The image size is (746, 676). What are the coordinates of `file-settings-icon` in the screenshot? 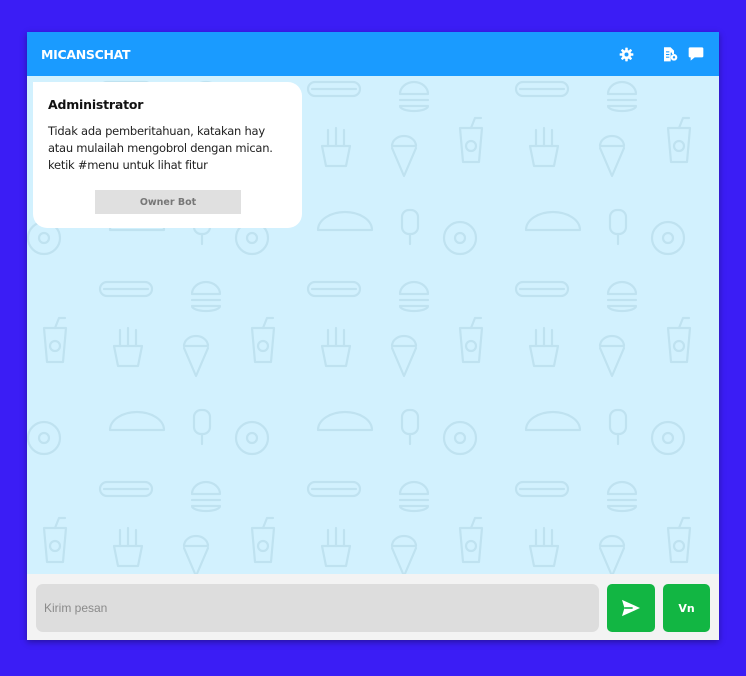 It's located at (670, 54).